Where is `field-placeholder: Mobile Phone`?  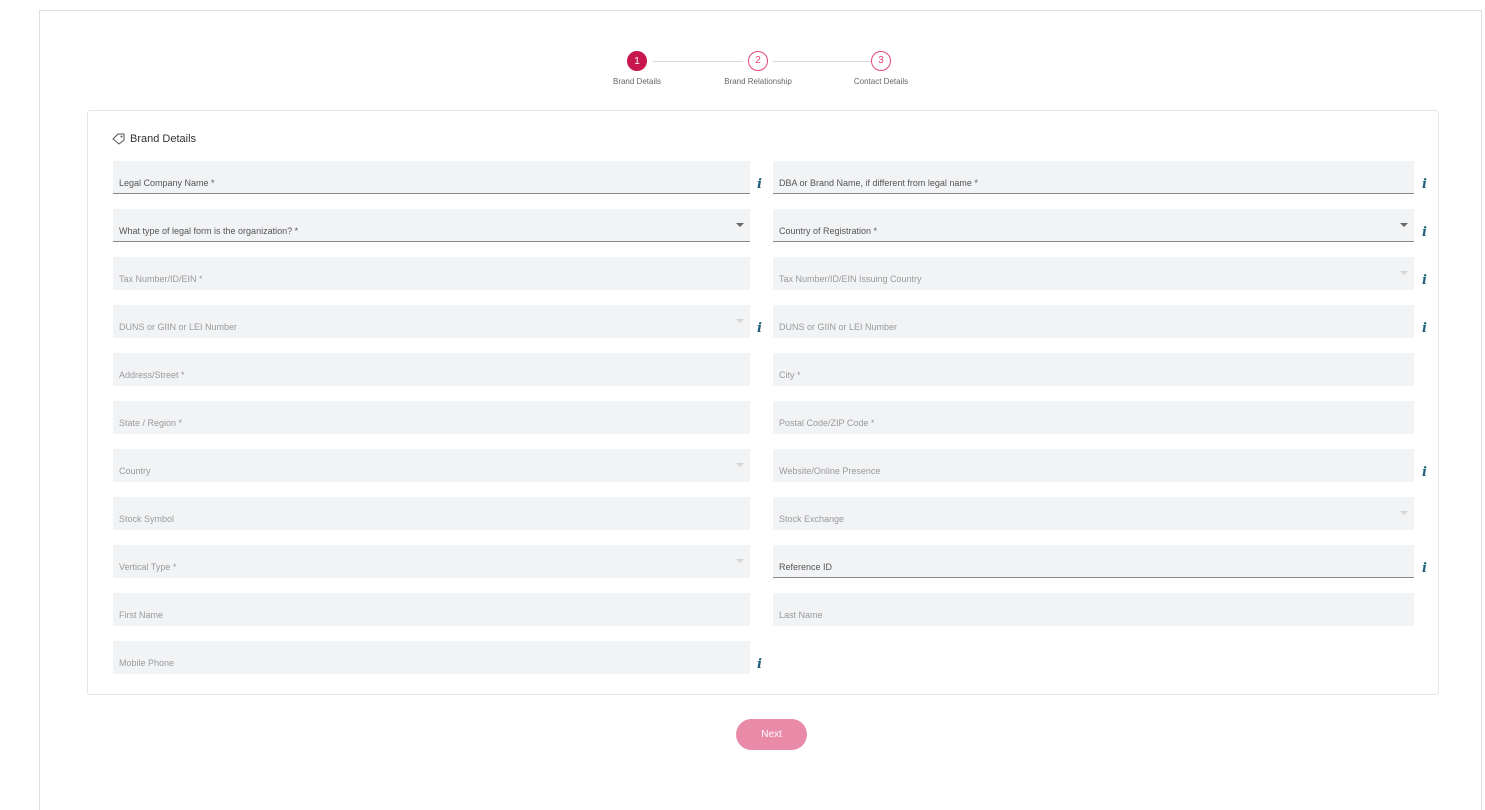
field-placeholder: Mobile Phone is located at coordinates (147, 663).